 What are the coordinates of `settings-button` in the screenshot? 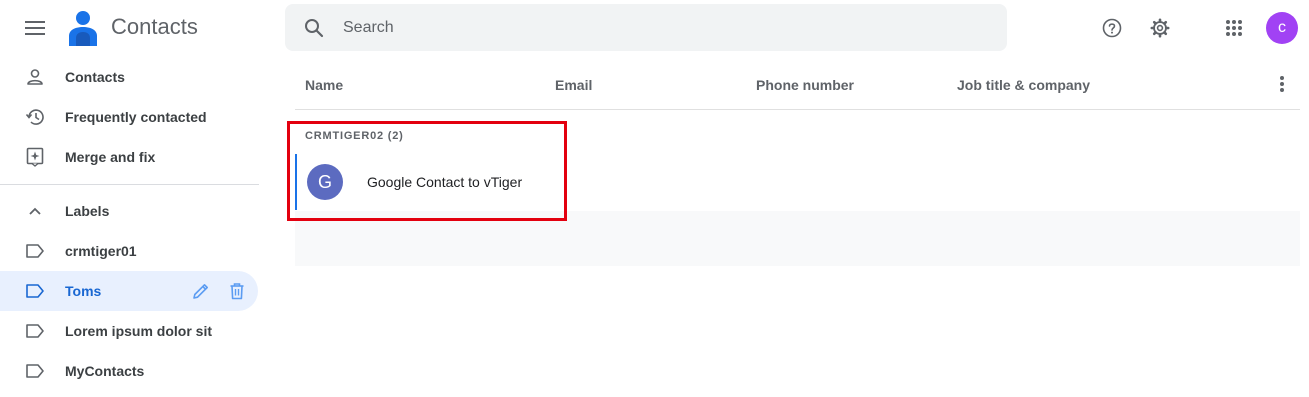 It's located at (1160, 28).